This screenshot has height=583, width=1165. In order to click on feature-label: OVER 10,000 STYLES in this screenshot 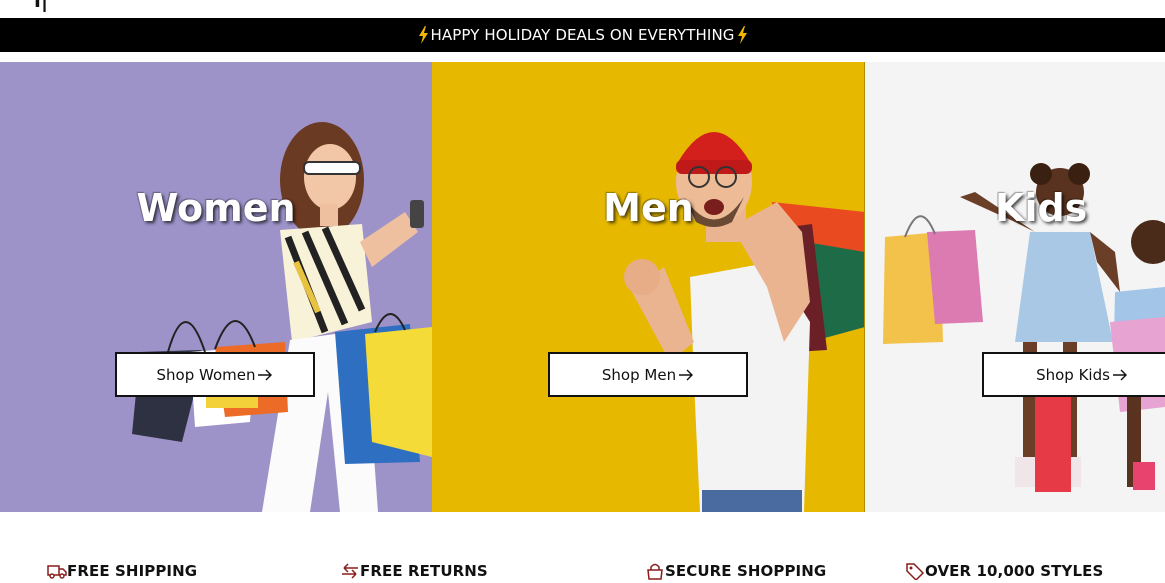, I will do `click(1014, 571)`.